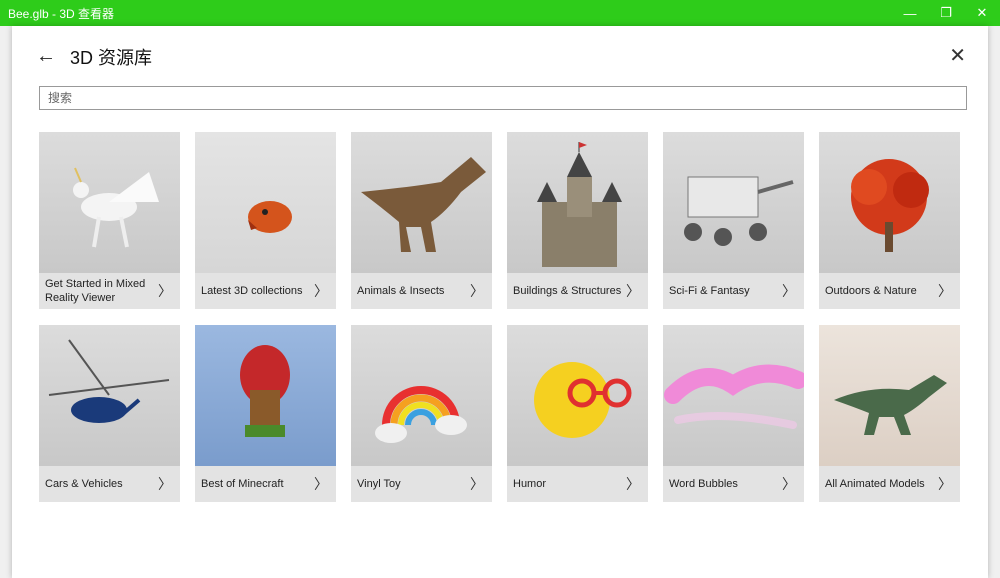 This screenshot has height=578, width=1000. What do you see at coordinates (379, 484) in the screenshot?
I see `tile-label: Vinyl Toy` at bounding box center [379, 484].